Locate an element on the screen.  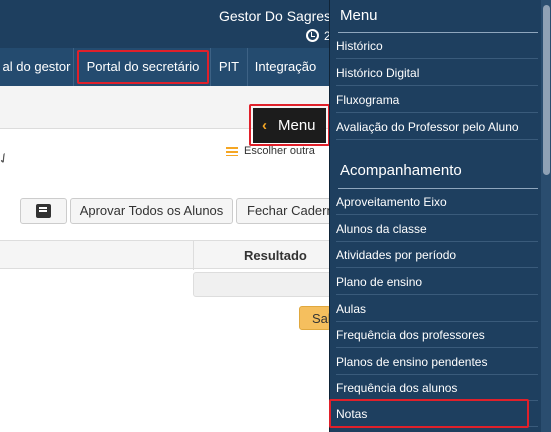
side-item-planos-pendentes: Planos de ensino pendentes is located at coordinates (437, 362).